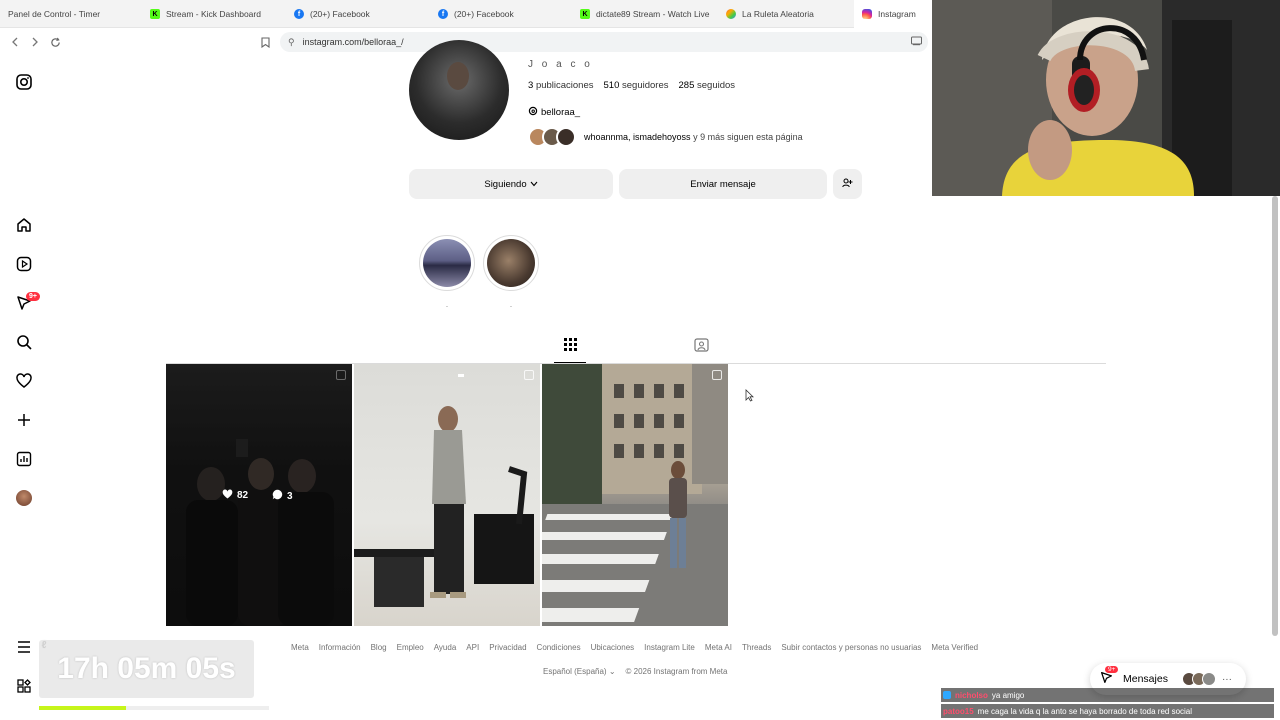 The image size is (1280, 720). Describe the element at coordinates (778, 14) in the screenshot. I see `tab-label: La Ruleta Aleatoria` at that location.